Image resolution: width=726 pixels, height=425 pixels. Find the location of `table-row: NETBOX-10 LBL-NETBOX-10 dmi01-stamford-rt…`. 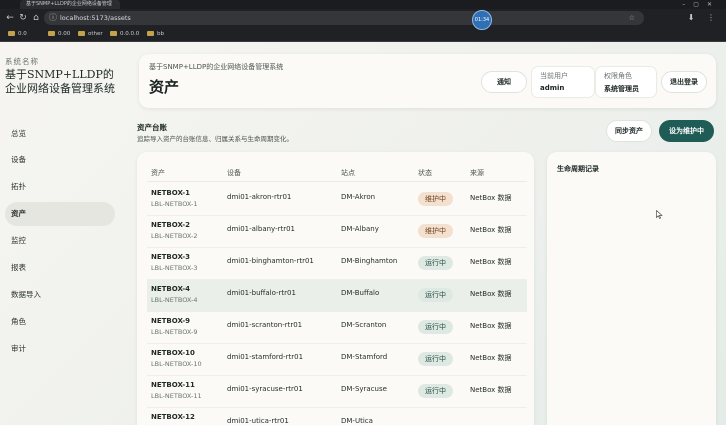

table-row: NETBOX-10 LBL-NETBOX-10 dmi01-stamford-rt… is located at coordinates (337, 360).